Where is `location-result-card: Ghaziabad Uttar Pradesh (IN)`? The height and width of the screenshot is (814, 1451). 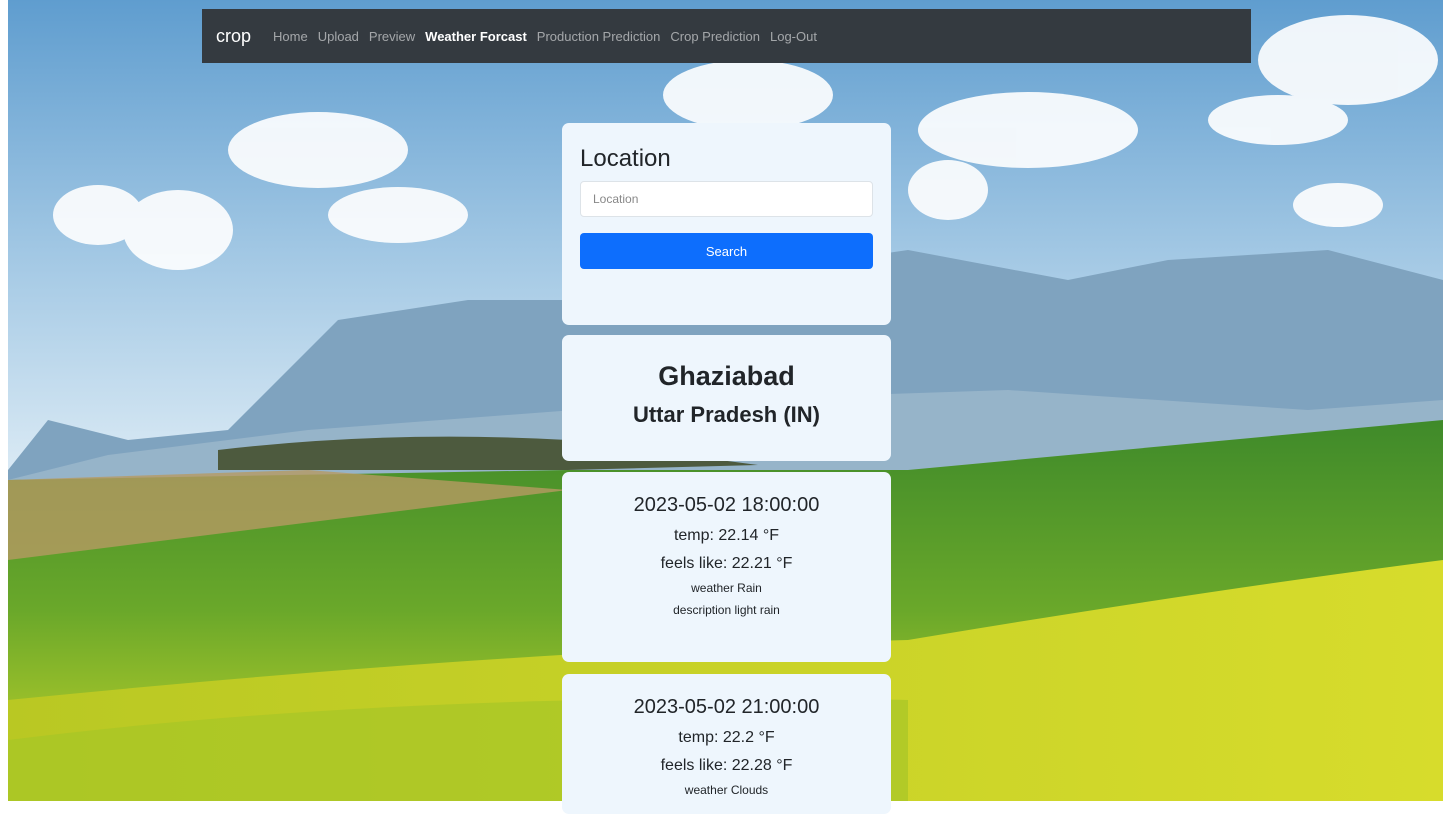
location-result-card: Ghaziabad Uttar Pradesh (IN) is located at coordinates (726, 398).